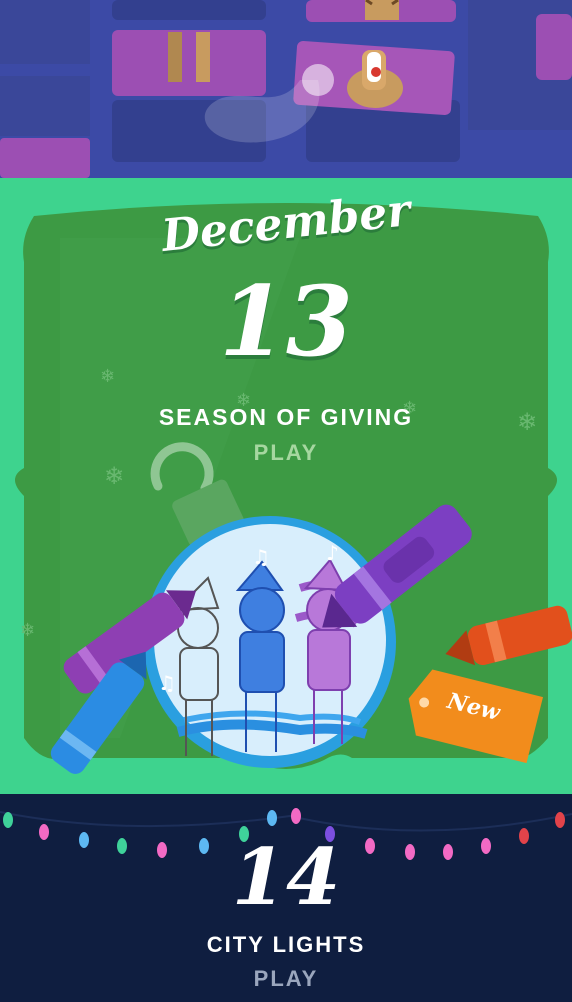 This screenshot has width=572, height=1002. I want to click on next-play-button: PLAY, so click(286, 979).